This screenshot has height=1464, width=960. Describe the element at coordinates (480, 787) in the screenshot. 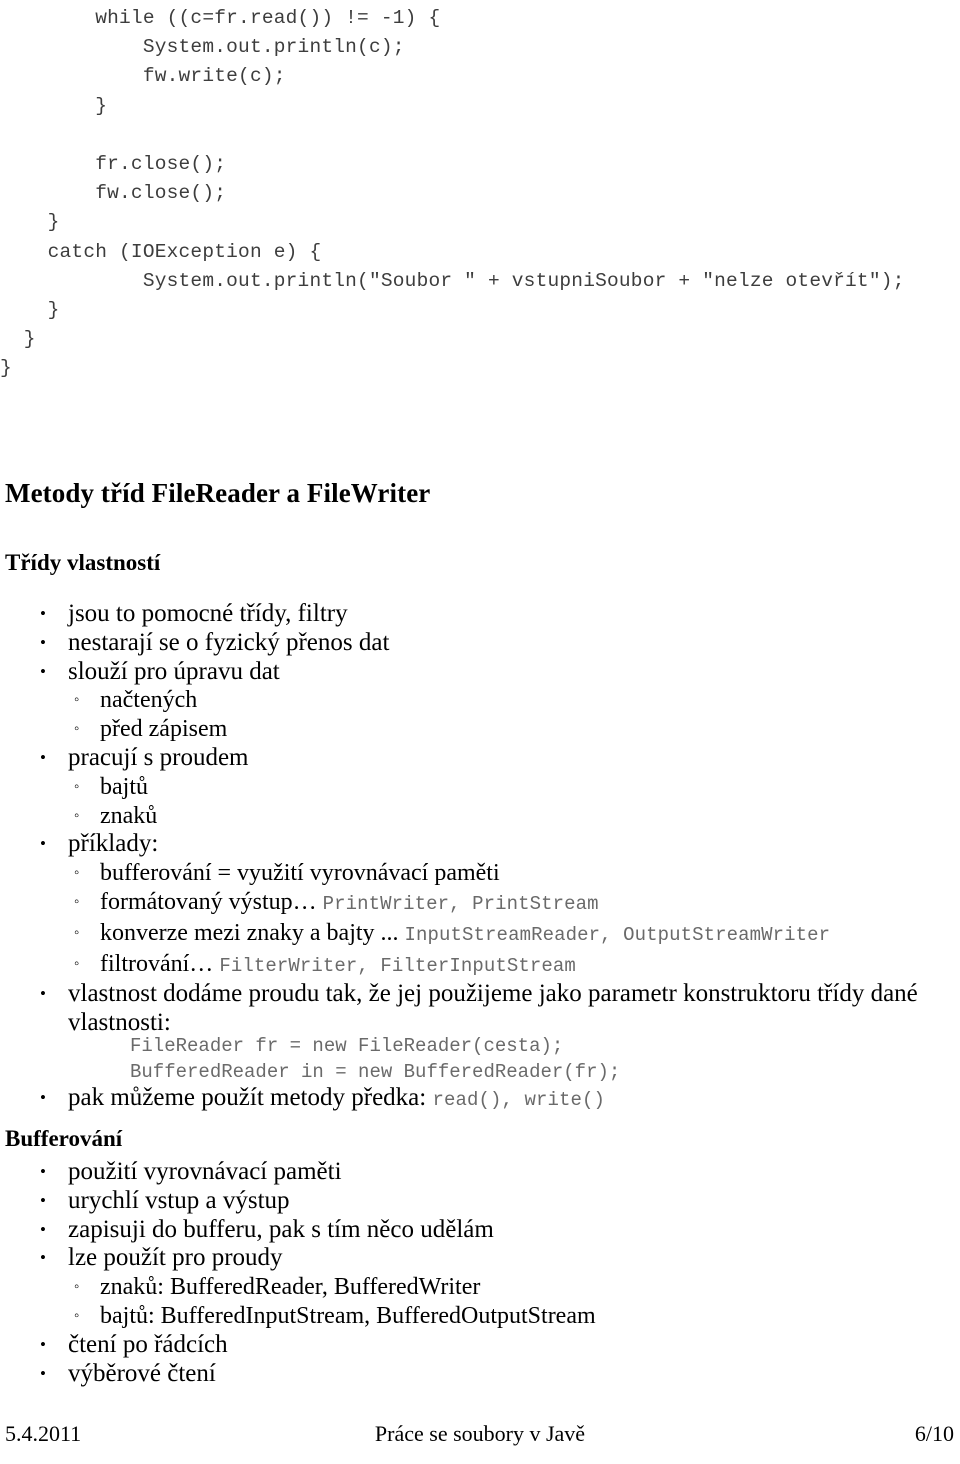

I see `list-item: ◦ bajtů` at that location.